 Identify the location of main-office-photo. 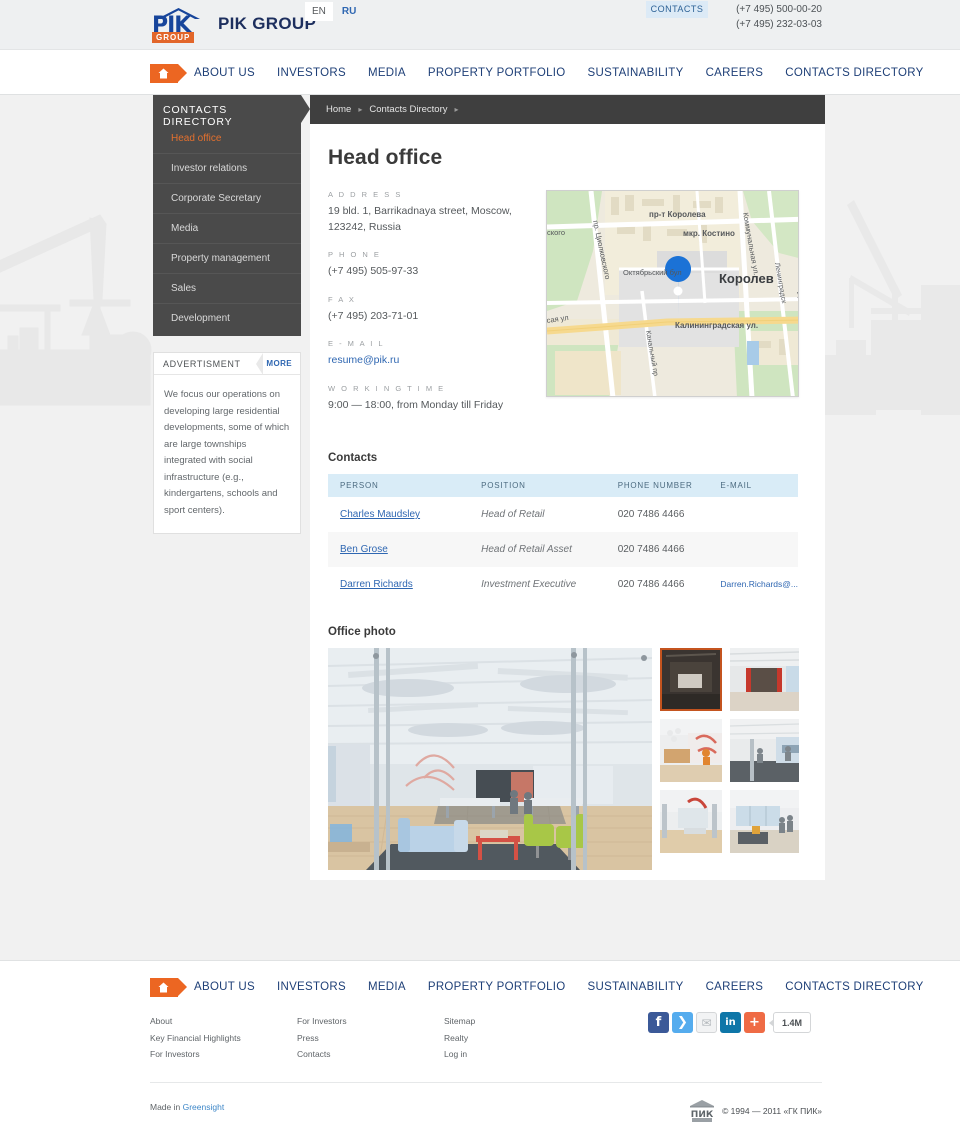
(490, 759).